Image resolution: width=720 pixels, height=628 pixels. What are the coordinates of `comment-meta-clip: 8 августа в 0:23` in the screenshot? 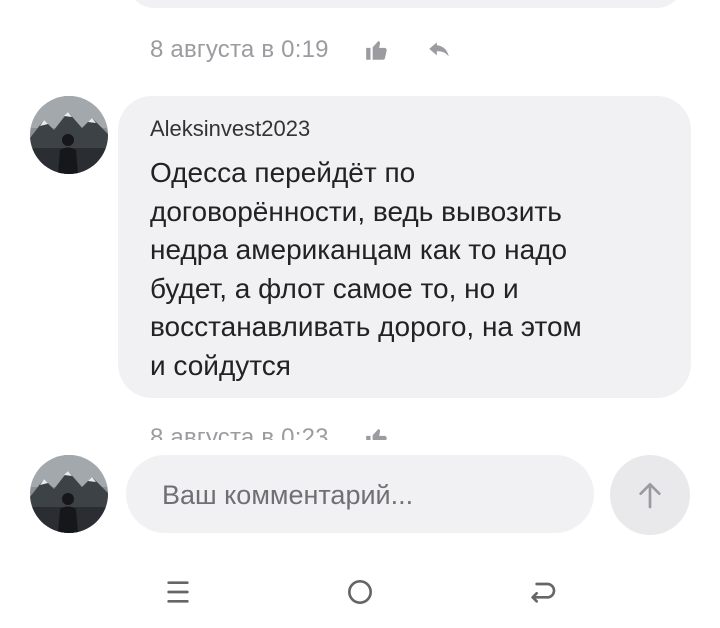 It's located at (360, 432).